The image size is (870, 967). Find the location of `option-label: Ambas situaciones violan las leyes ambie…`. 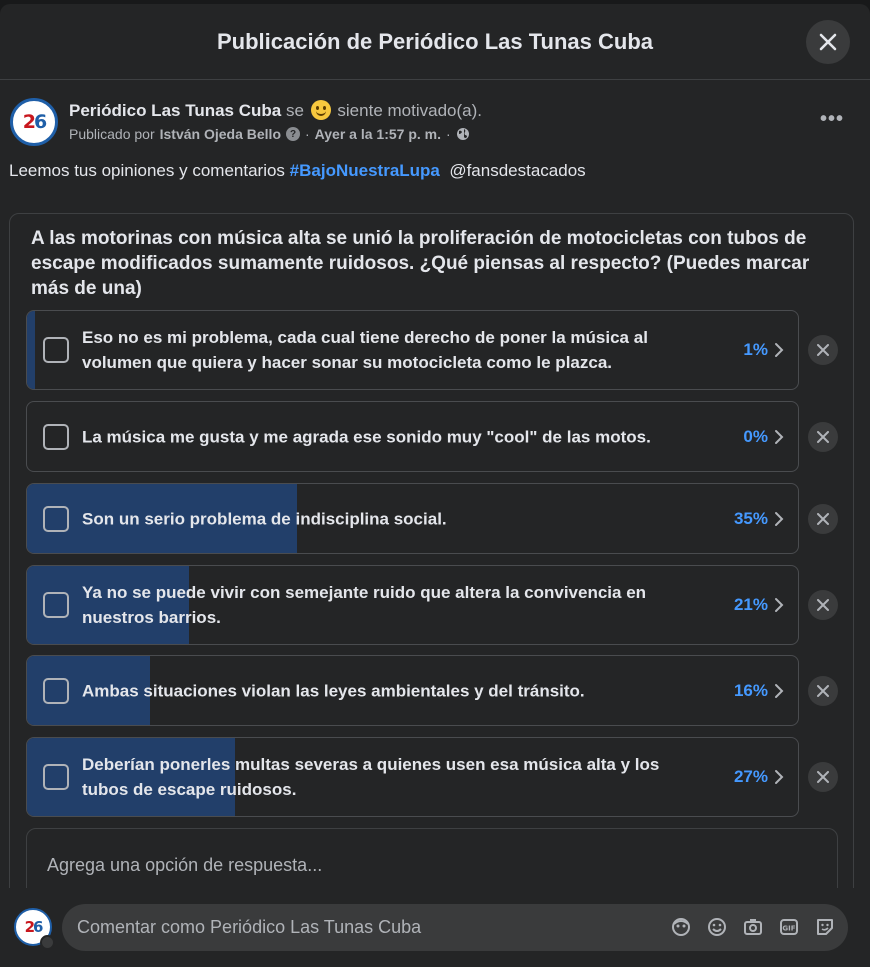

option-label: Ambas situaciones violan las leyes ambie… is located at coordinates (333, 690).